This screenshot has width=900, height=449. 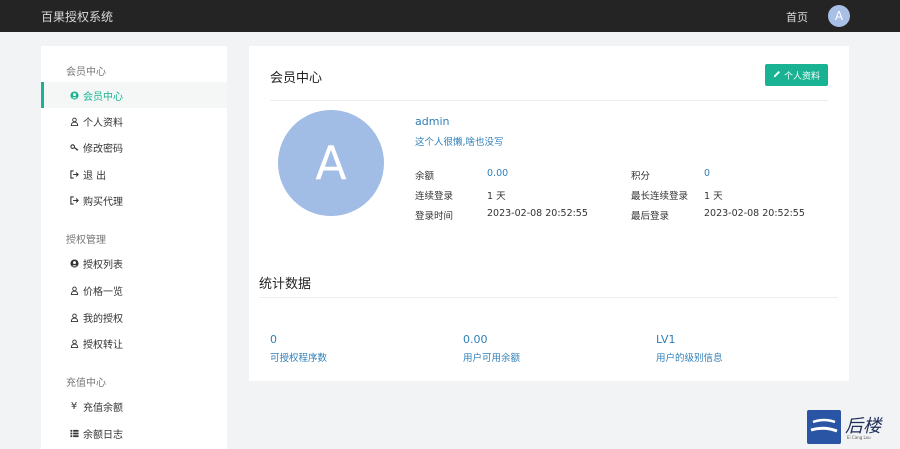 What do you see at coordinates (475, 339) in the screenshot?
I see `stat-balance-value: 0.00` at bounding box center [475, 339].